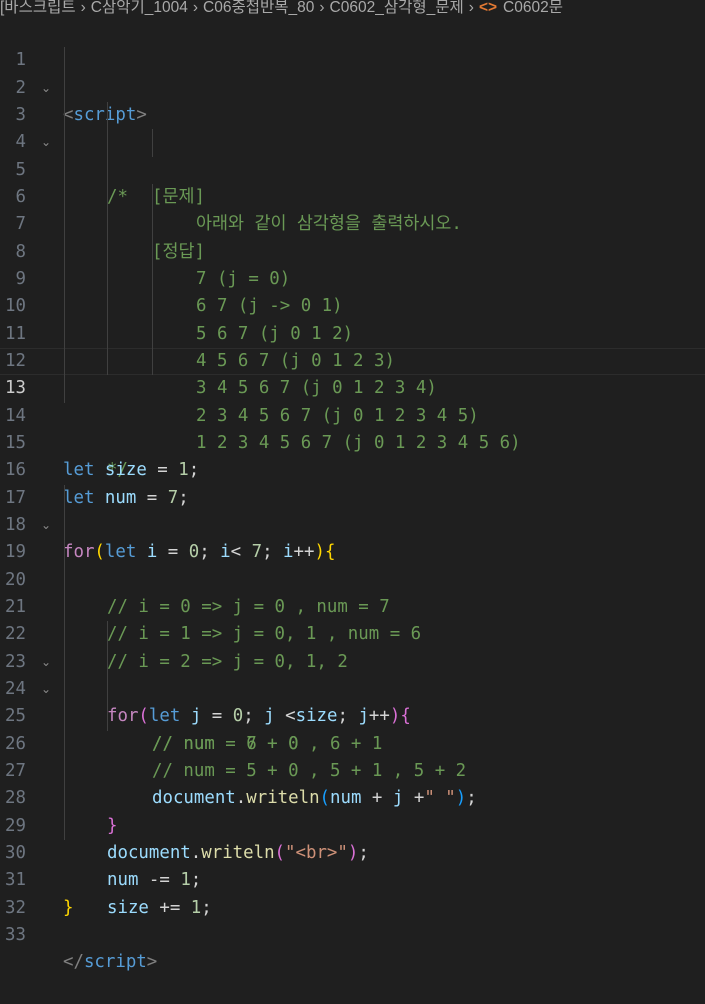  What do you see at coordinates (352, 345) in the screenshot?
I see `code-line: 11 3 4 5 6 7 (j 0 1 2 3 4)` at bounding box center [352, 345].